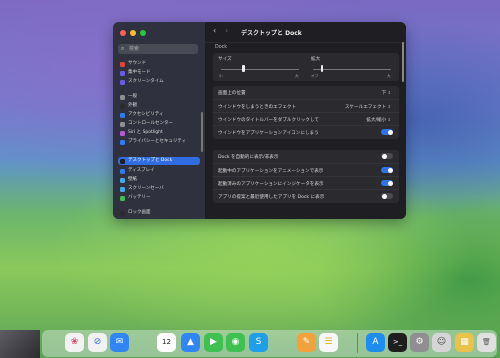  I want to click on launchpad-icon: ▦, so click(464, 342).